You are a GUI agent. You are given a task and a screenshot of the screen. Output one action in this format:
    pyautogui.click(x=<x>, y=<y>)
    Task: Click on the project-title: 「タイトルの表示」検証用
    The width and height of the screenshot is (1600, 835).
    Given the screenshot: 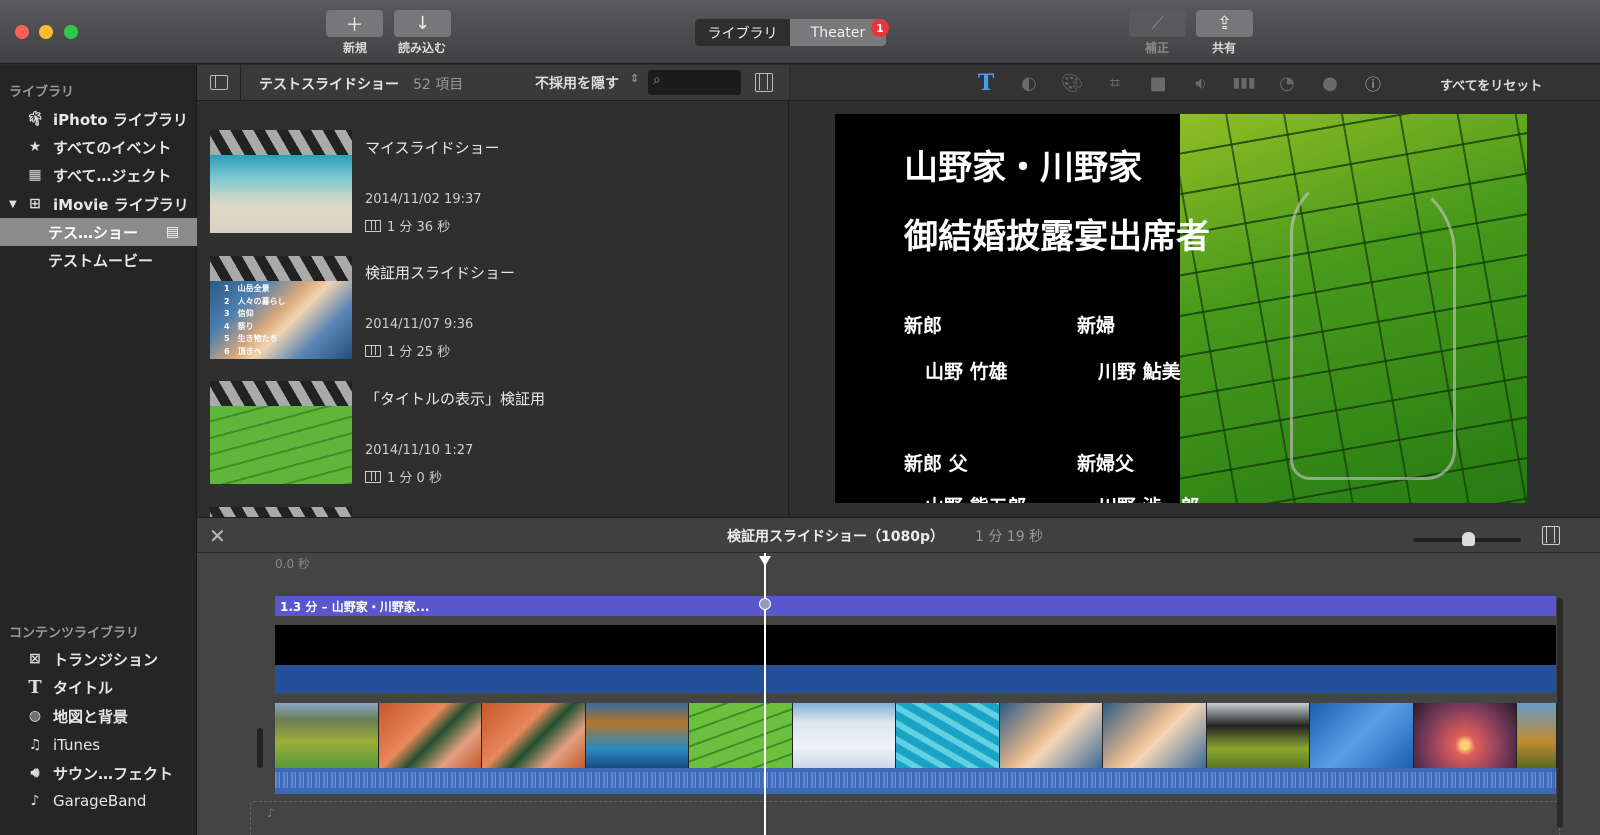 What is the action you would take?
    pyautogui.click(x=455, y=398)
    